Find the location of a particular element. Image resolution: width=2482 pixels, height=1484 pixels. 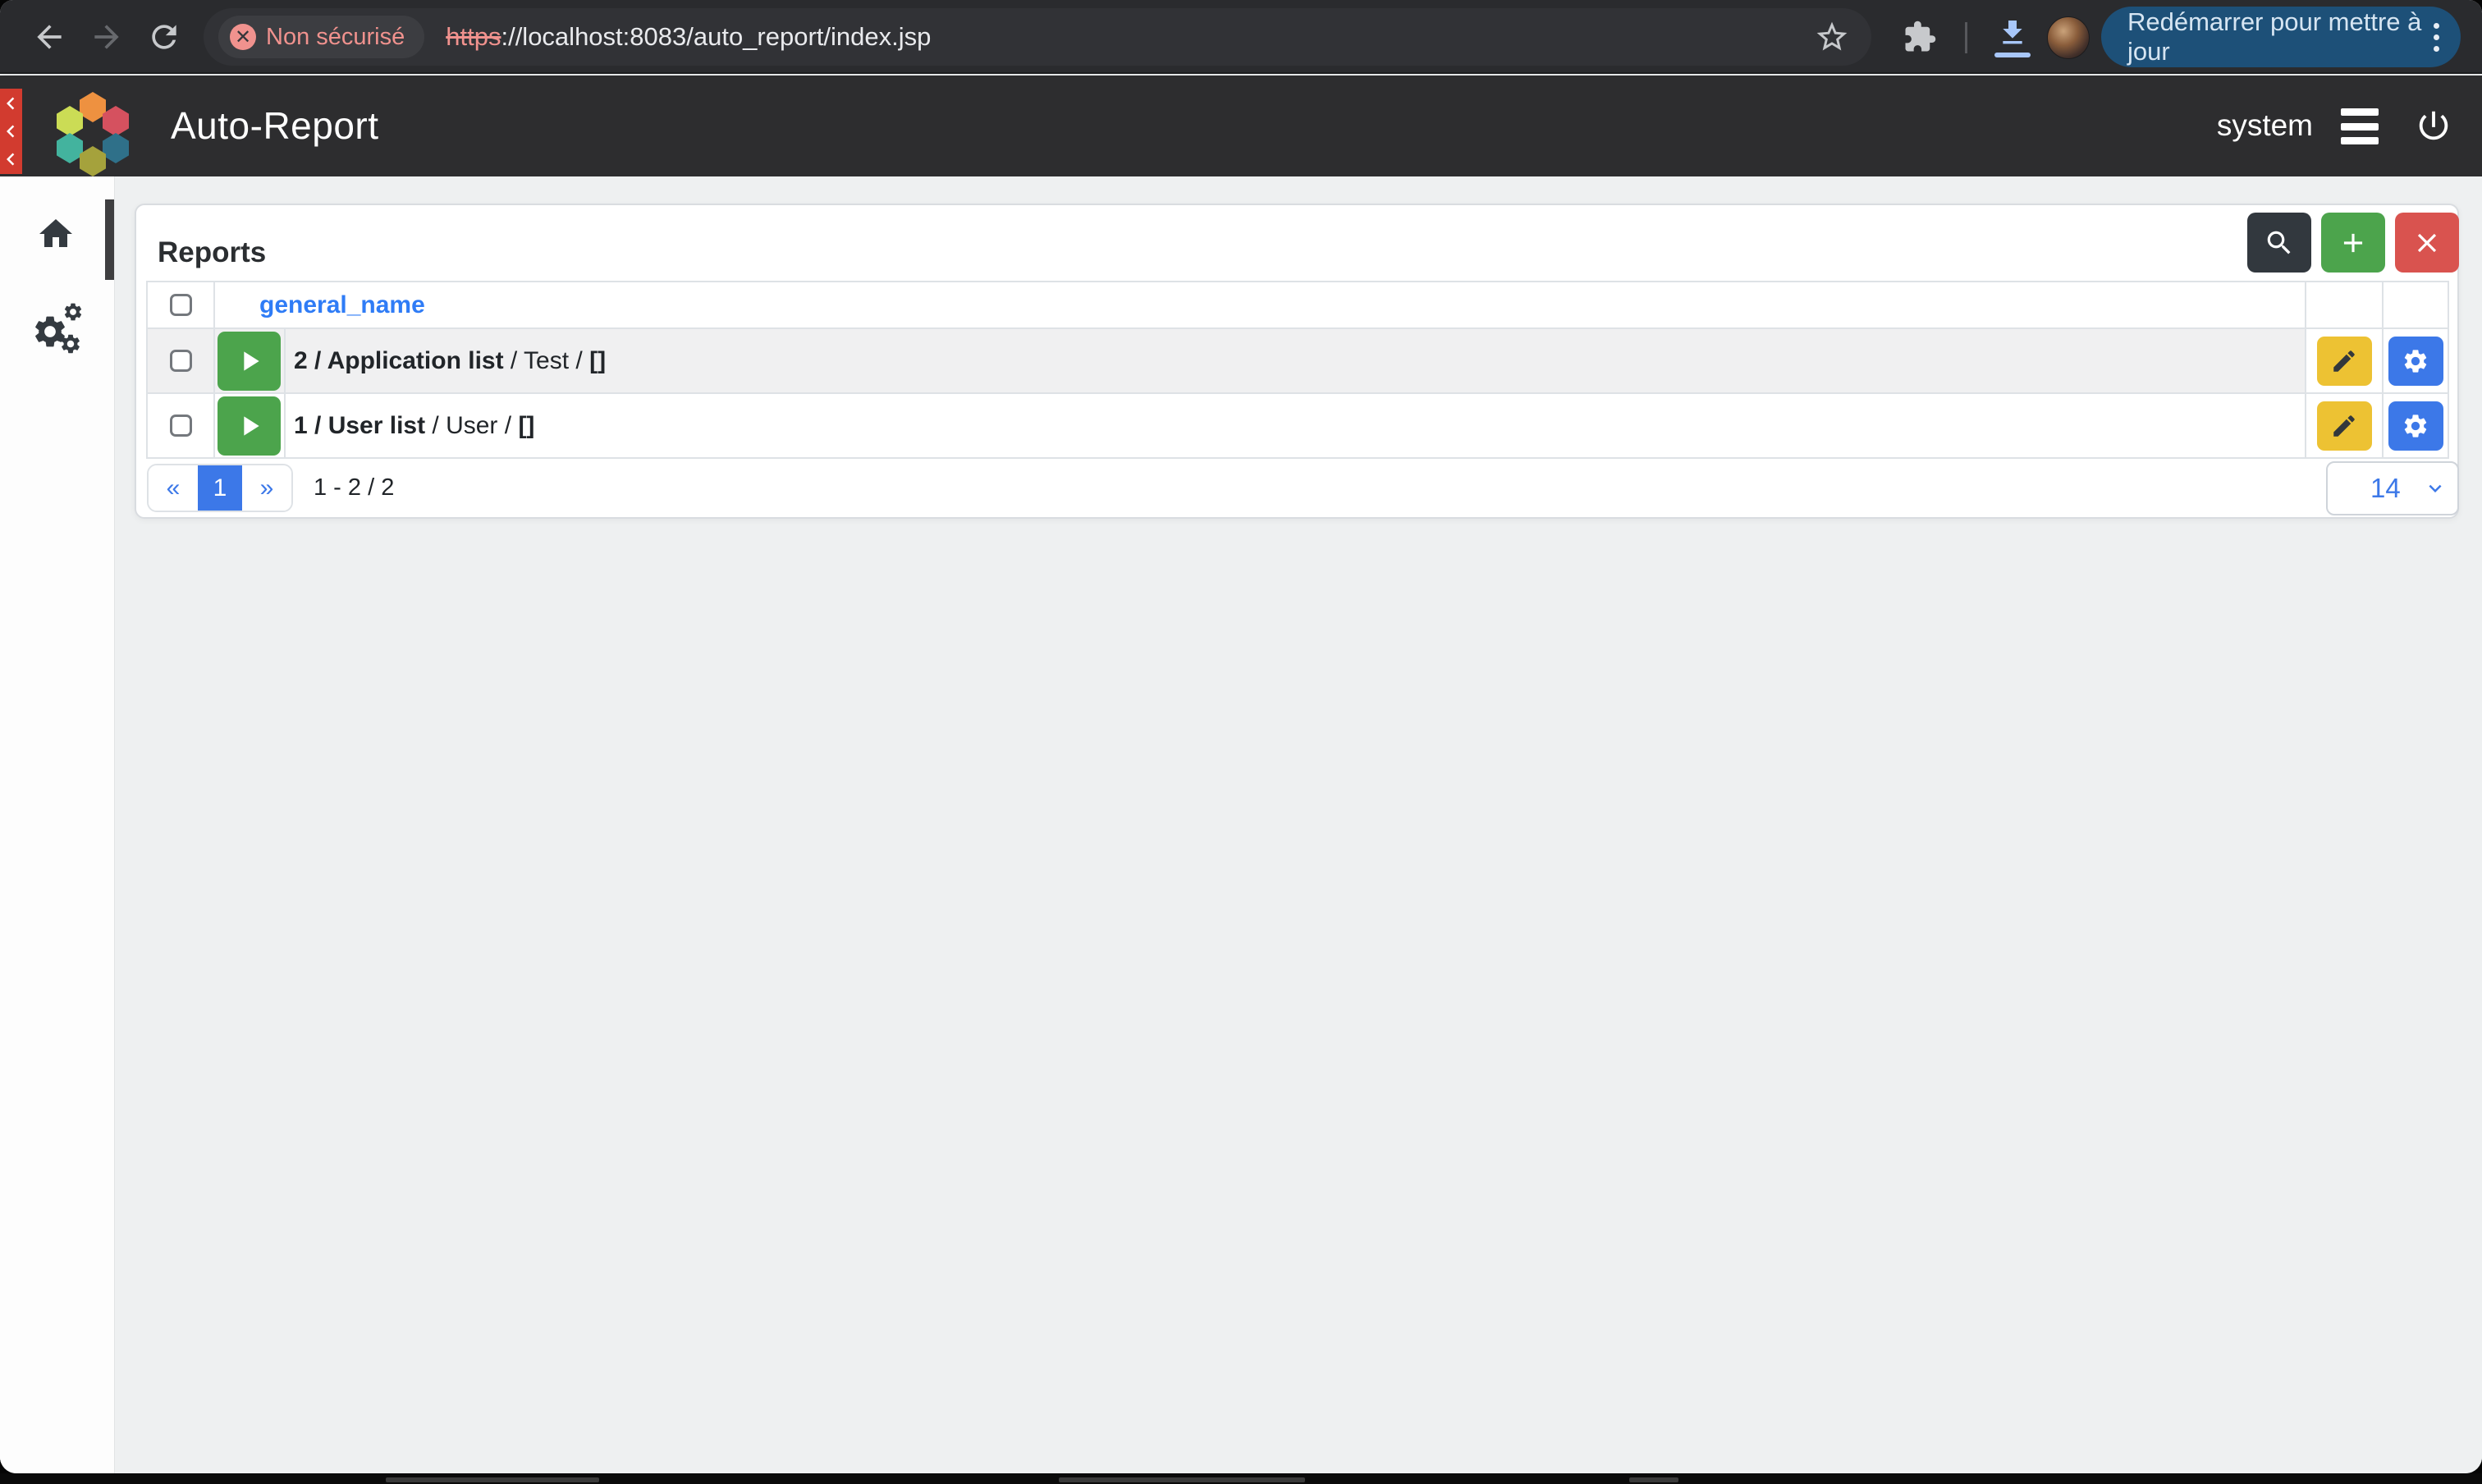

restart-to-update-button: Redémarrer pour mettre à jour is located at coordinates (2281, 37).